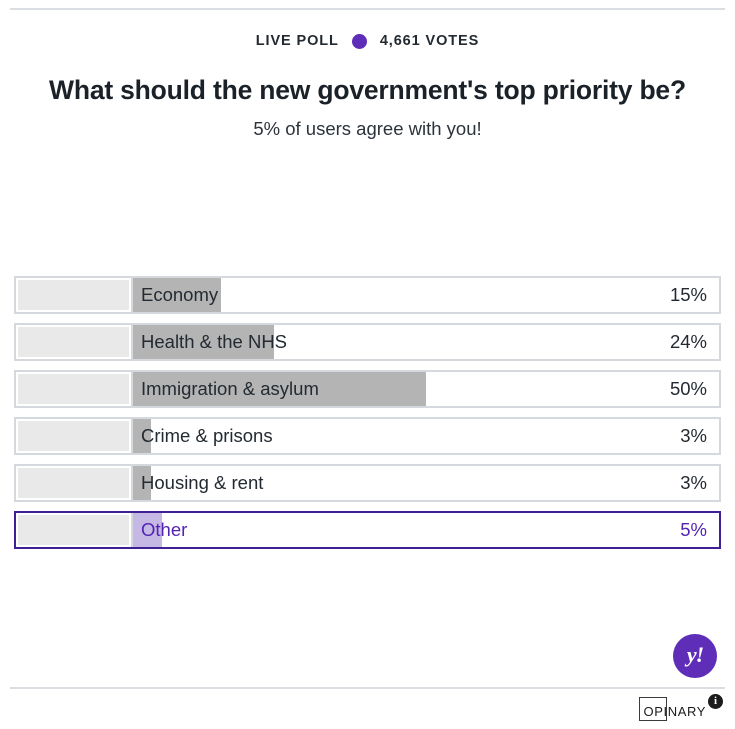 The height and width of the screenshot is (729, 735). Describe the element at coordinates (426, 342) in the screenshot. I see `option-label-cell: Health & the NHS 24%` at that location.